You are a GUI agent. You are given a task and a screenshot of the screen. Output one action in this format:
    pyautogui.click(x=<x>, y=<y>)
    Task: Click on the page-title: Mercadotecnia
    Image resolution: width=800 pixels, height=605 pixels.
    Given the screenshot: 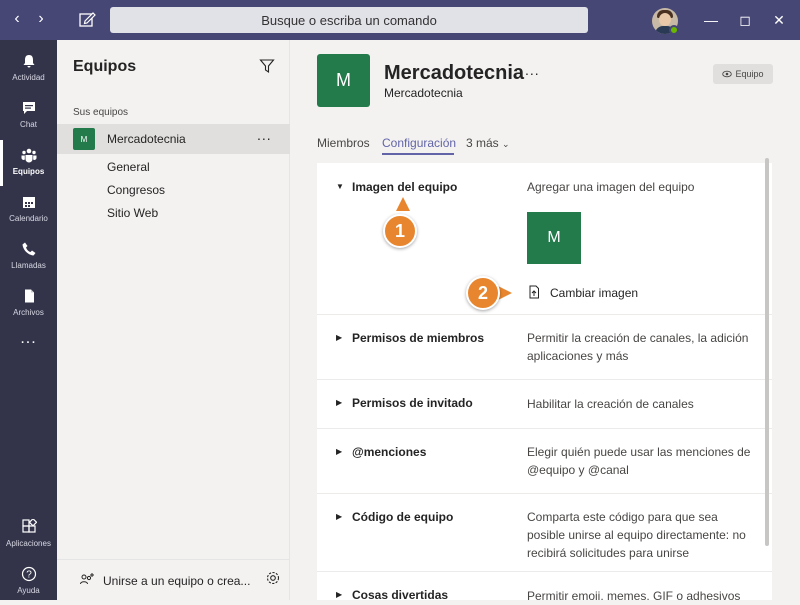 What is the action you would take?
    pyautogui.click(x=454, y=73)
    